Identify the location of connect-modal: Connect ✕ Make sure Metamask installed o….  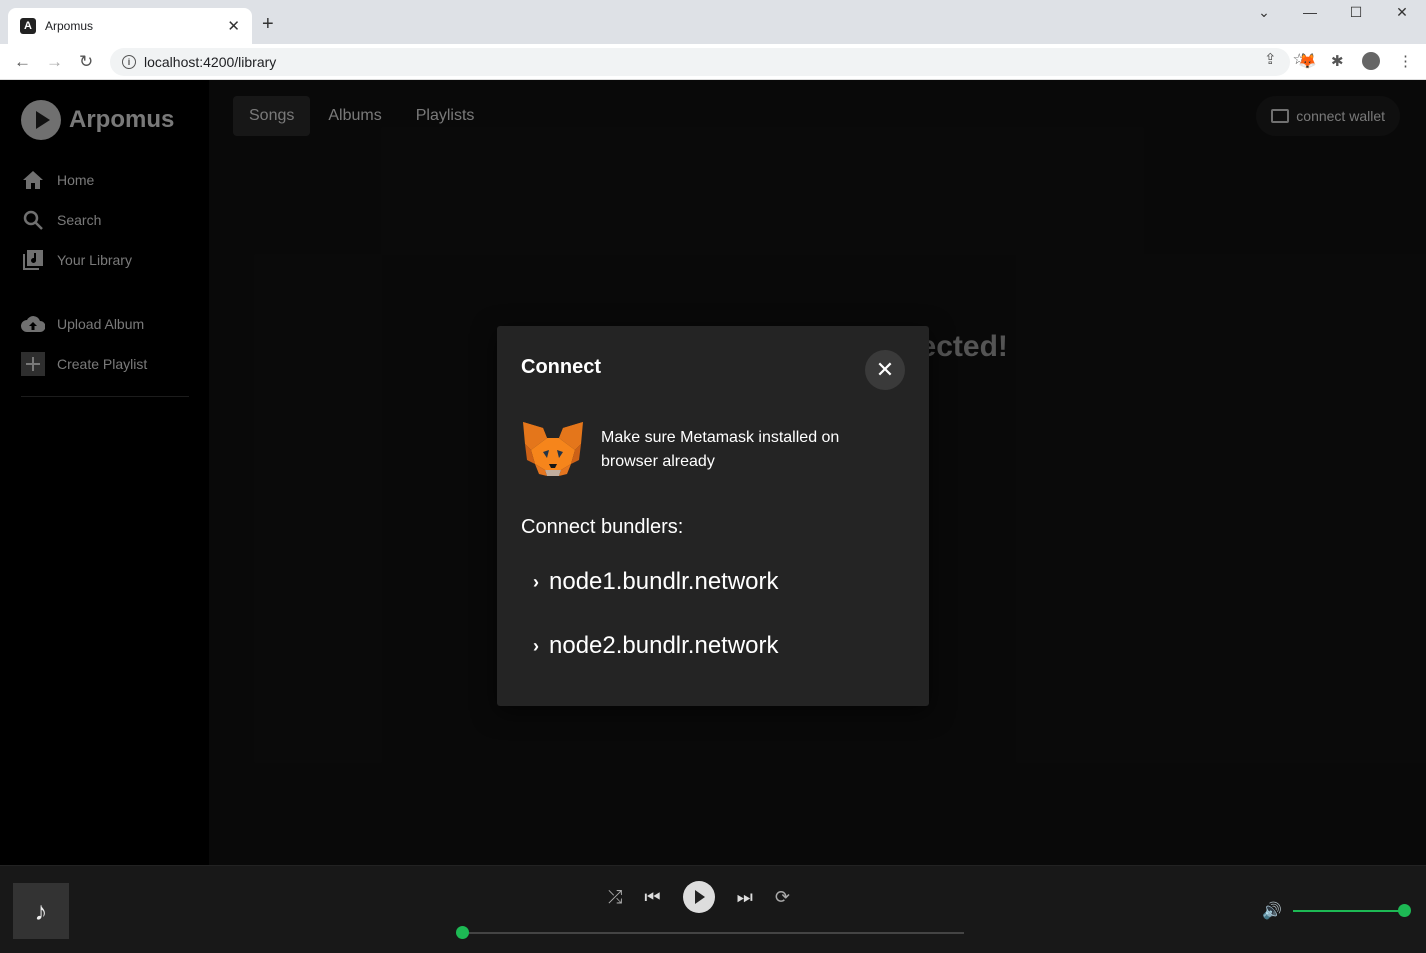
(713, 516).